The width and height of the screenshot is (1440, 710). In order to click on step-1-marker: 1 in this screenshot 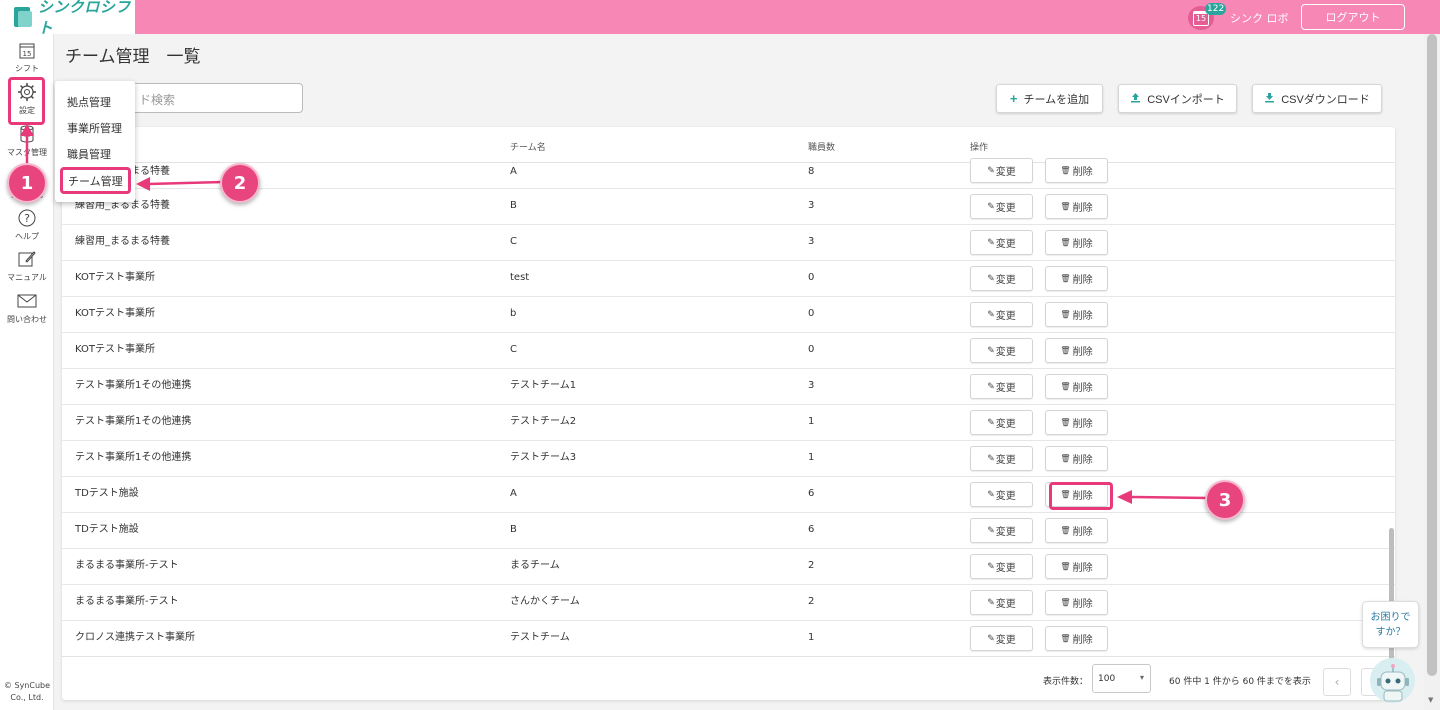, I will do `click(27, 183)`.